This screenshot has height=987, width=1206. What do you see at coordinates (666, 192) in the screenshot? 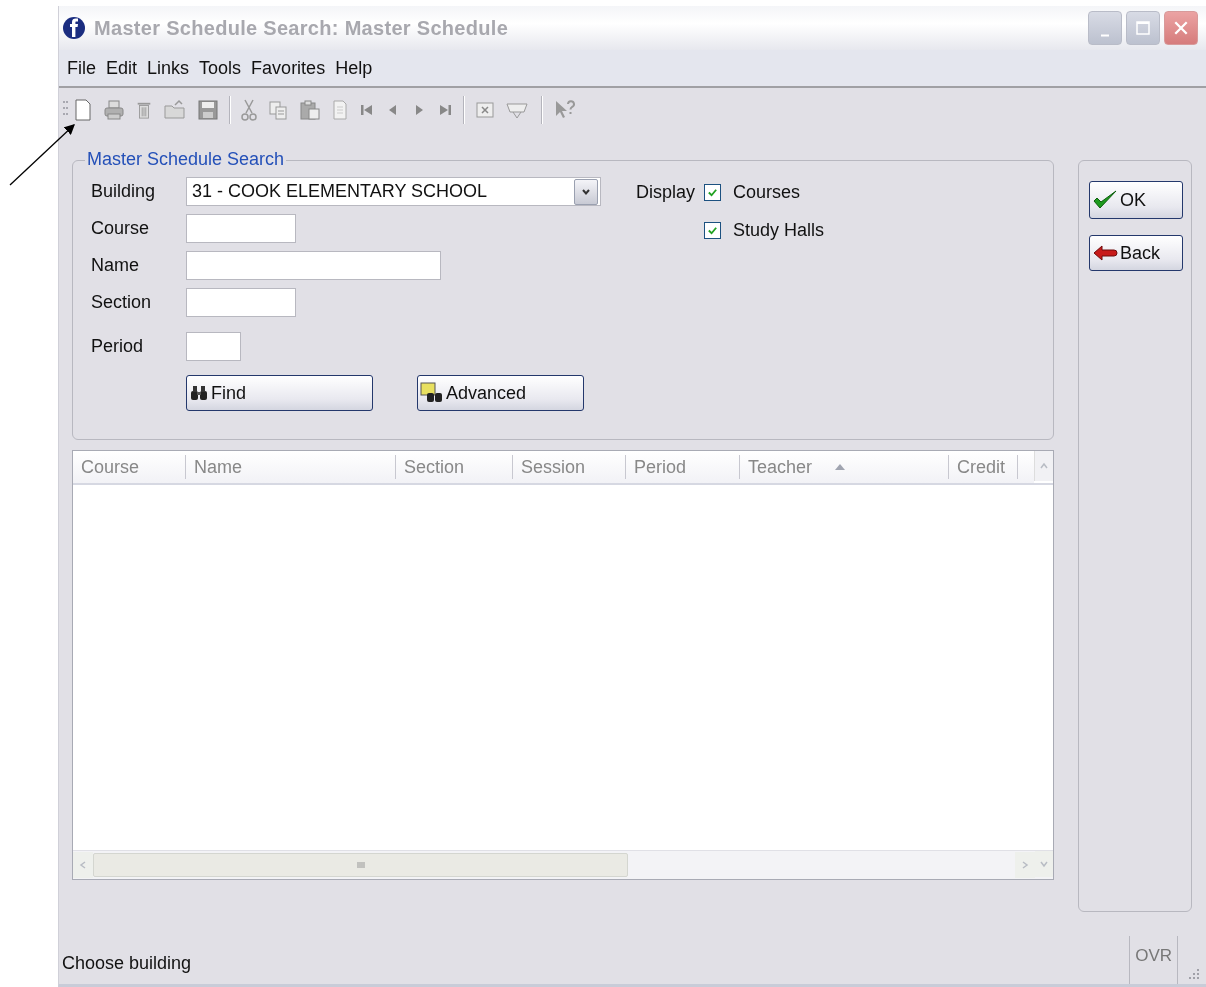
I see `display-label: Display` at bounding box center [666, 192].